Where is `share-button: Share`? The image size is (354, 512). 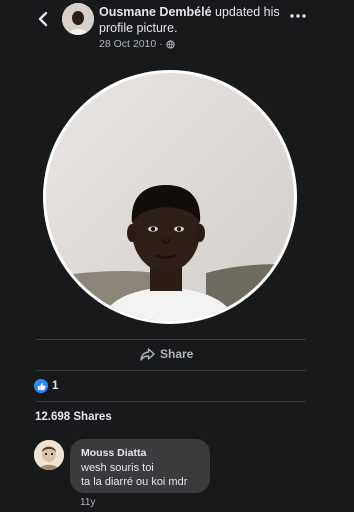
share-button: Share is located at coordinates (166, 354).